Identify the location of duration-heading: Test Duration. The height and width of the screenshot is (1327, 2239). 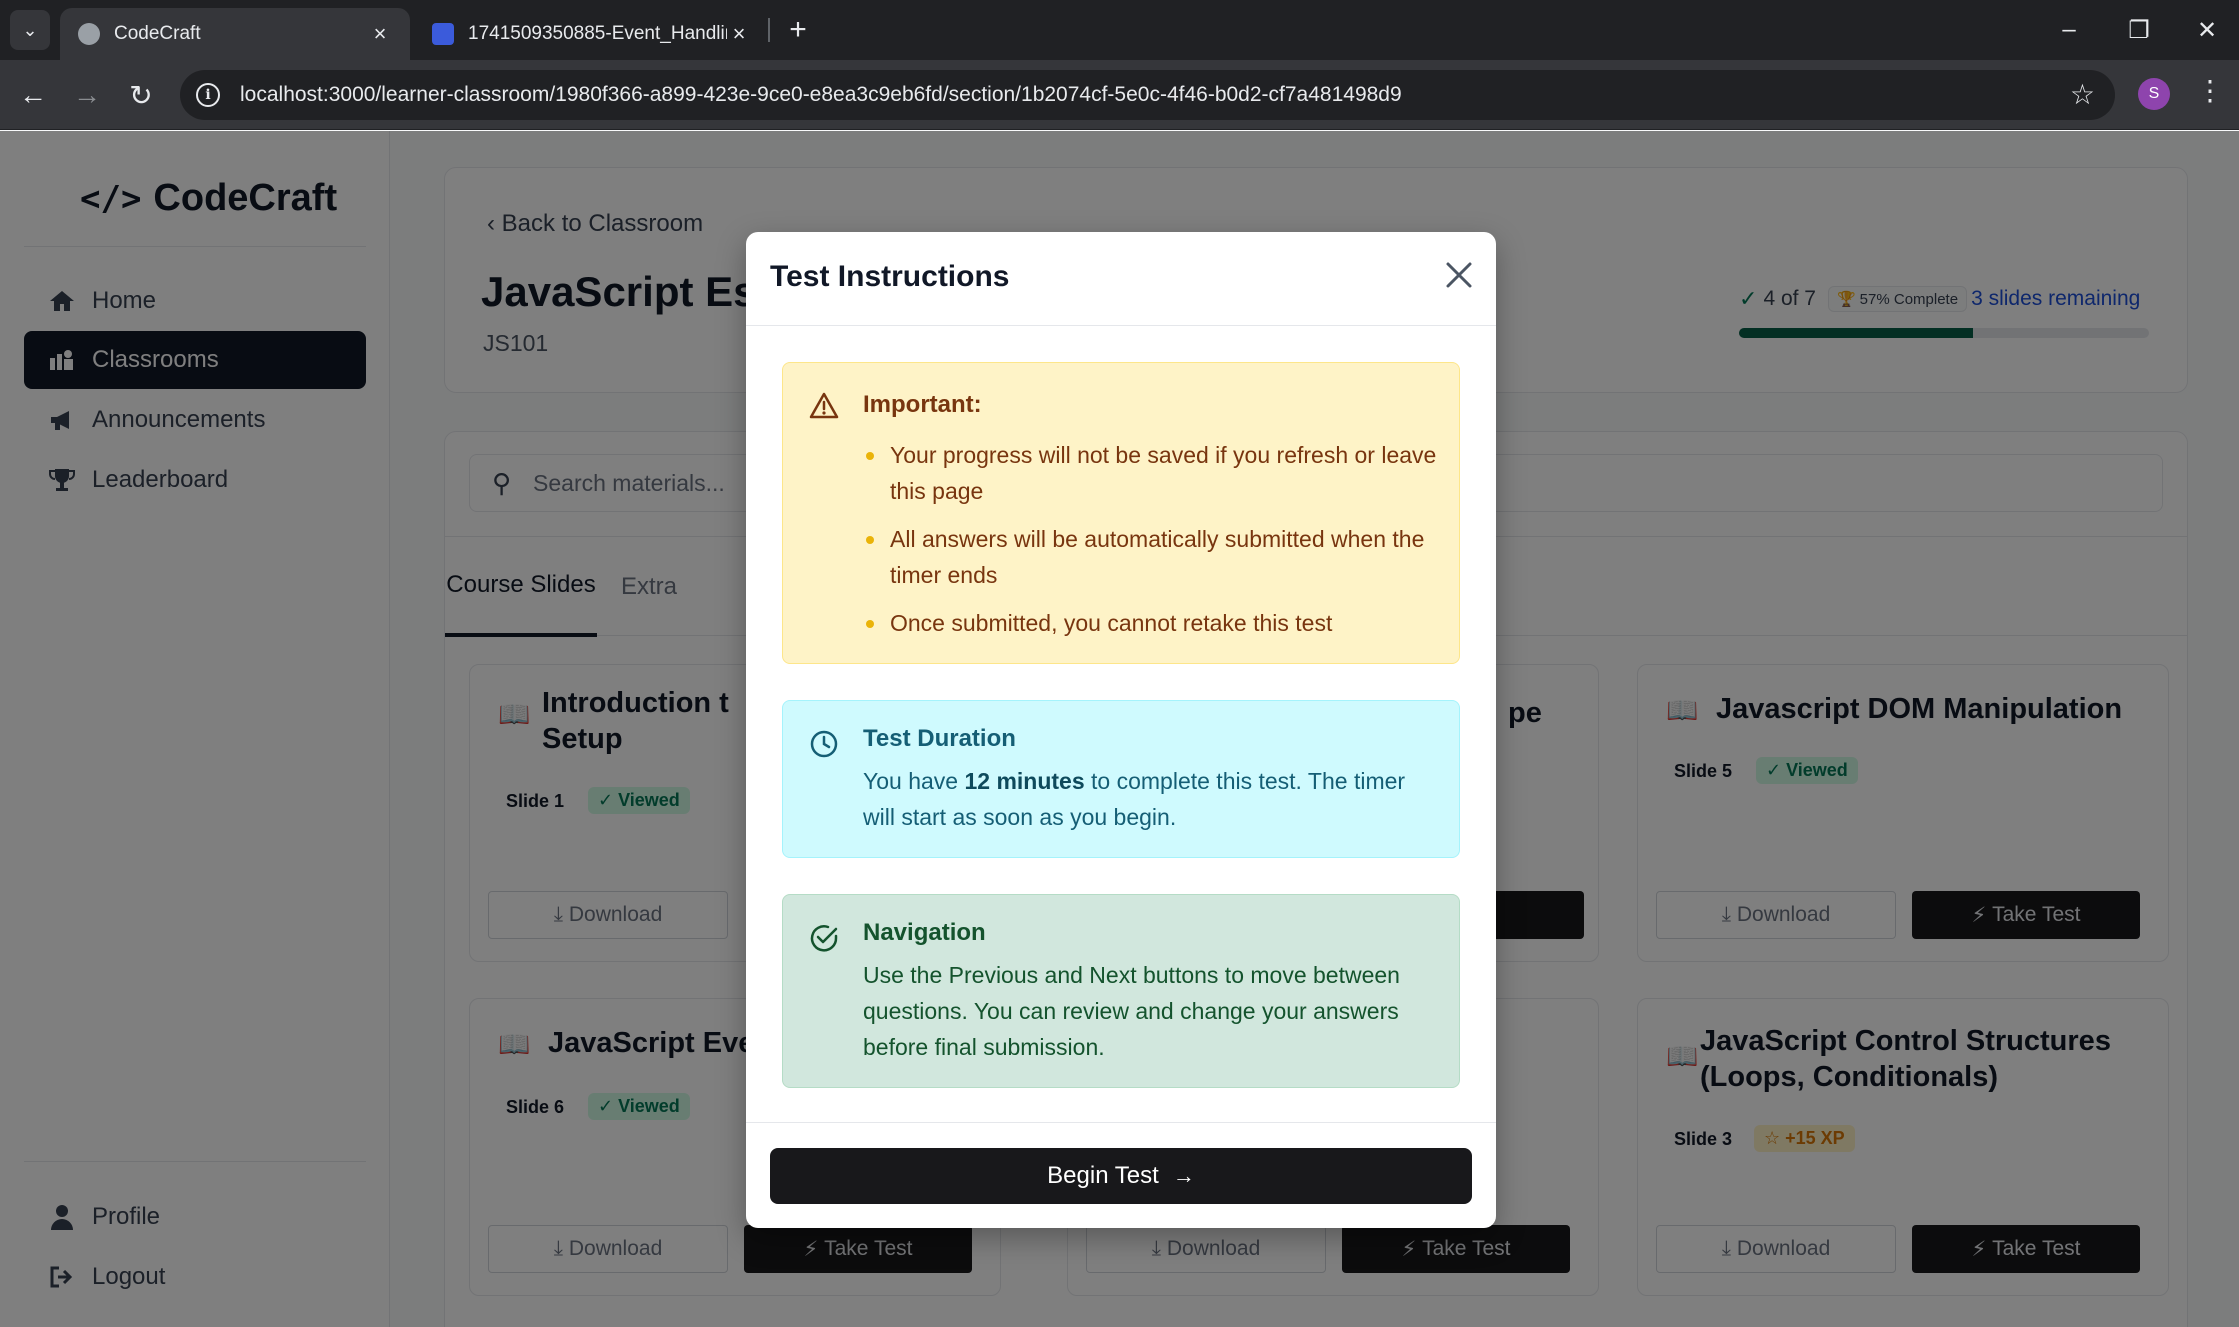
(939, 738).